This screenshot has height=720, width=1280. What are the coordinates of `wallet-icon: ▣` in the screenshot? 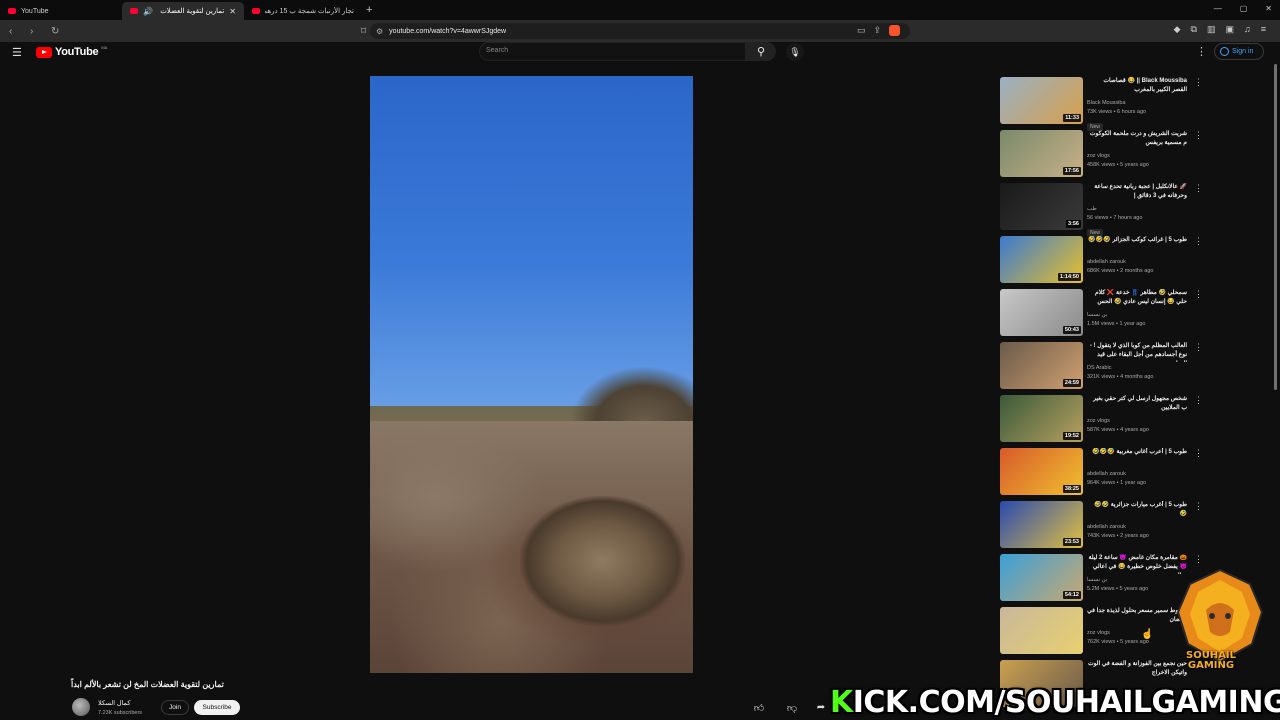 It's located at (1229, 29).